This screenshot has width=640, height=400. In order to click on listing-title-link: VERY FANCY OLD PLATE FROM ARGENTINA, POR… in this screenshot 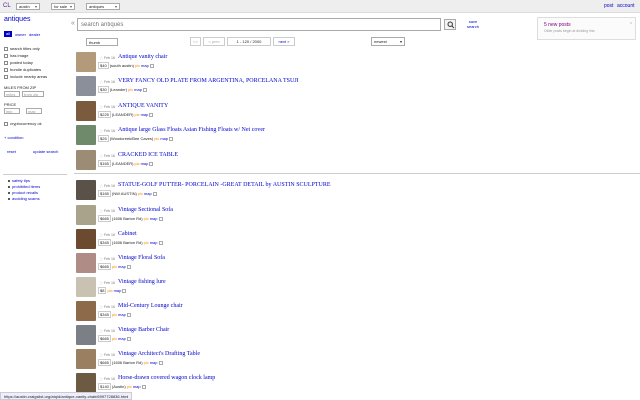, I will do `click(208, 81)`.